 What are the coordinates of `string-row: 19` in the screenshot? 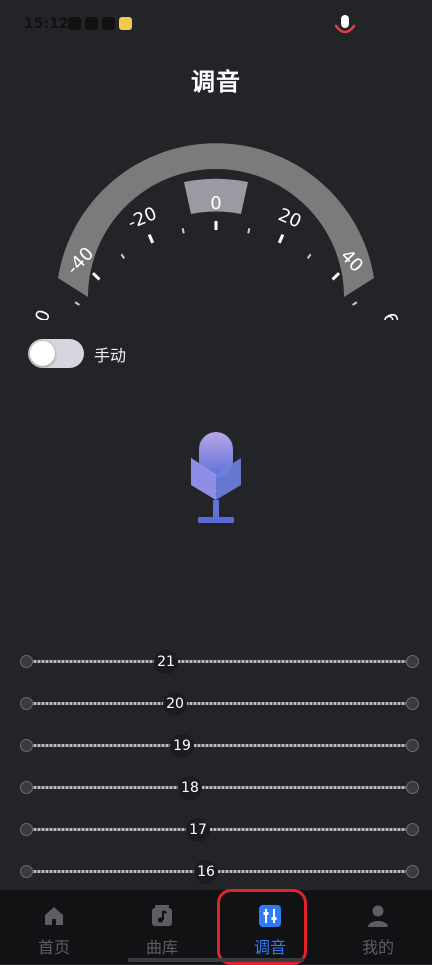 It's located at (216, 745).